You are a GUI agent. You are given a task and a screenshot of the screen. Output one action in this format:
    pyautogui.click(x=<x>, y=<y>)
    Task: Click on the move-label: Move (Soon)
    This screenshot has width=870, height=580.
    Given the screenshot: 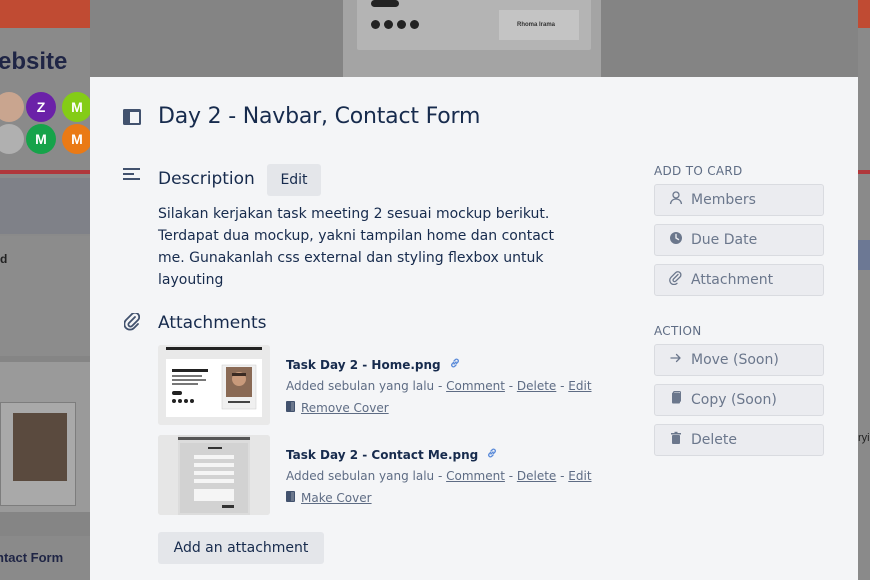 What is the action you would take?
    pyautogui.click(x=735, y=360)
    